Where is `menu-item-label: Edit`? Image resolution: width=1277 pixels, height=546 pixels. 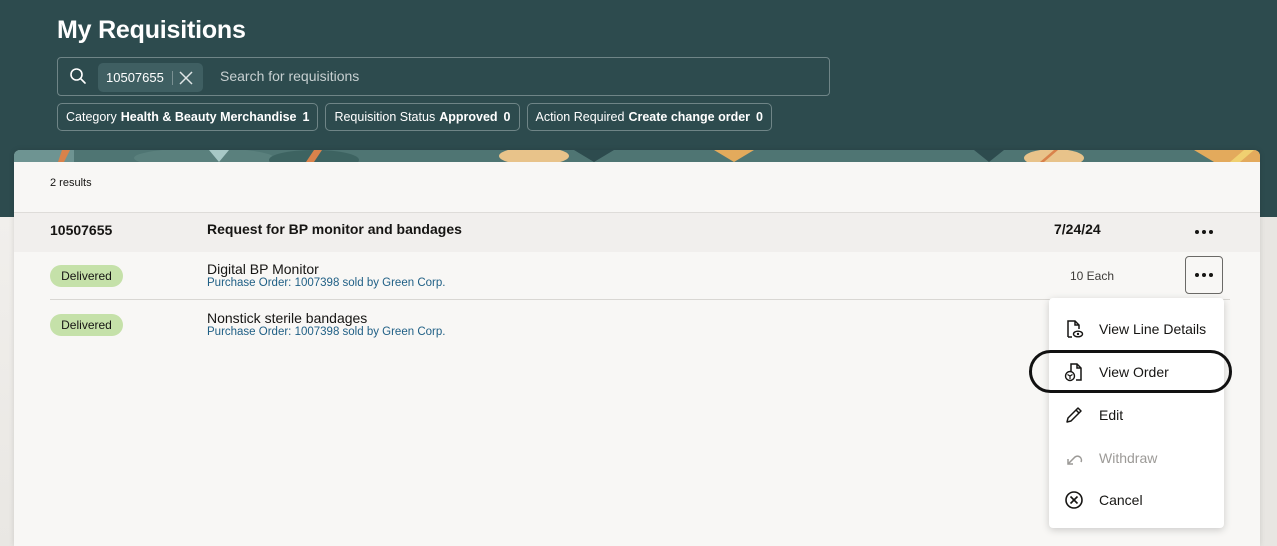 menu-item-label: Edit is located at coordinates (1111, 415).